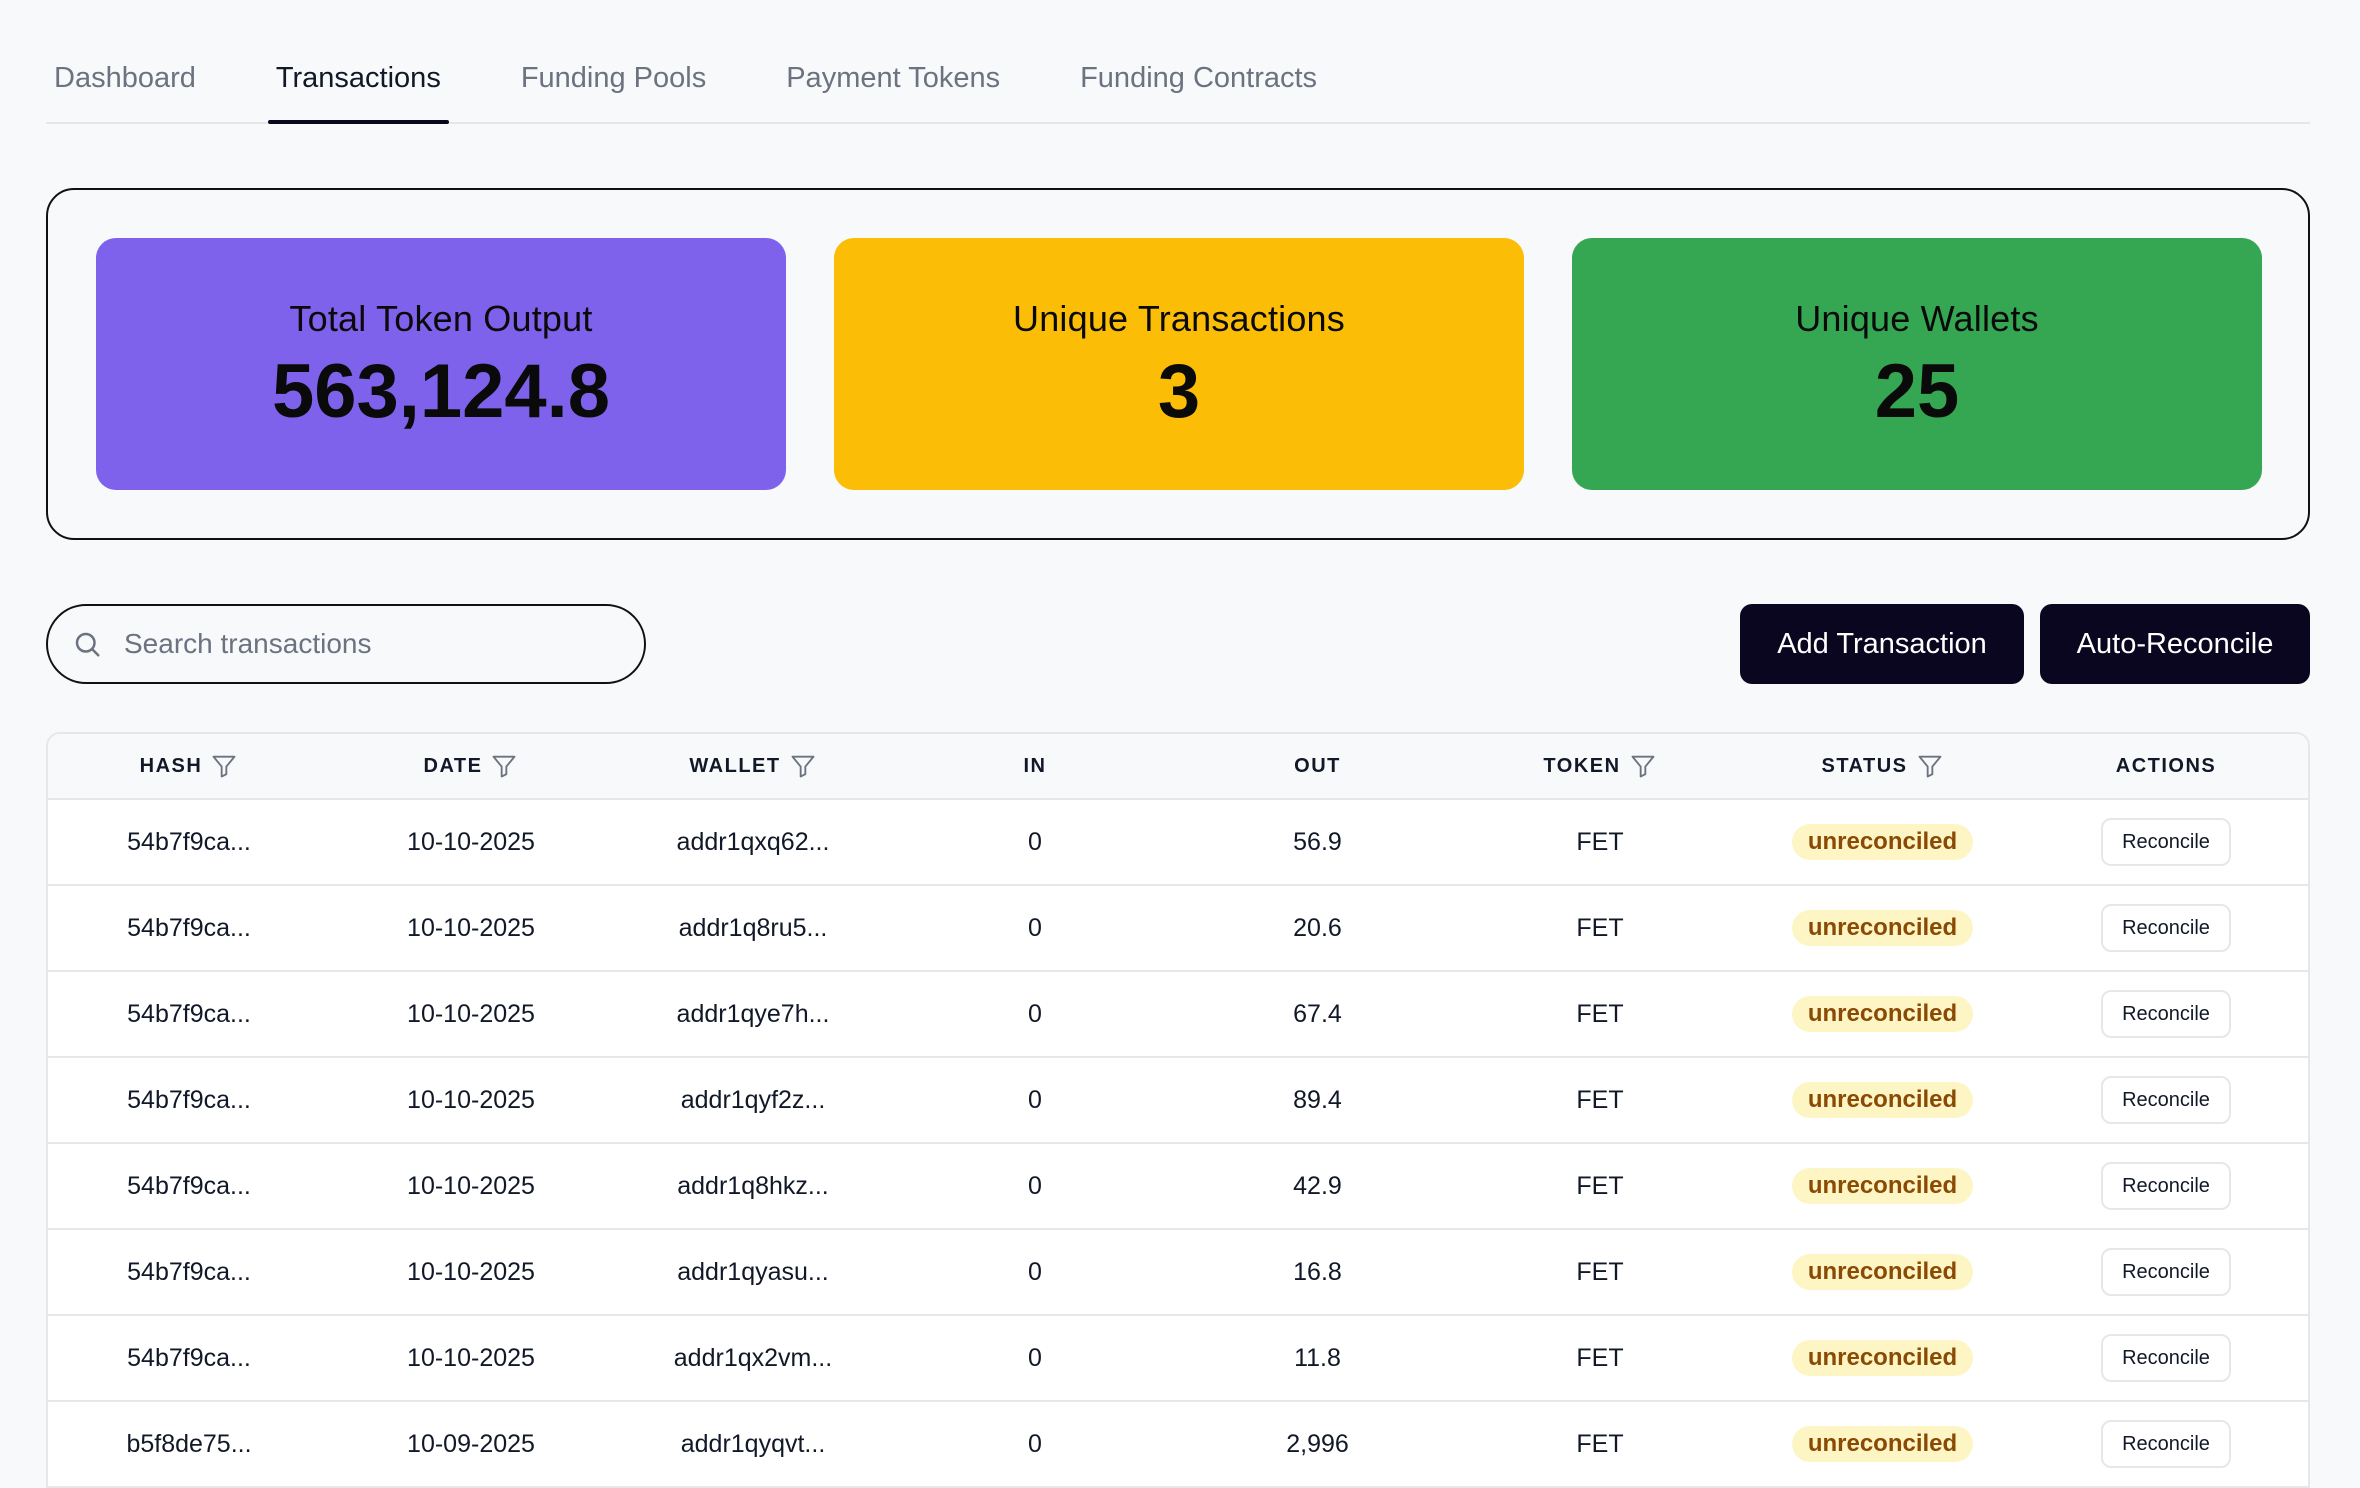 The image size is (2360, 1488). Describe the element at coordinates (441, 318) in the screenshot. I see `stat-label: Total Token Output` at that location.